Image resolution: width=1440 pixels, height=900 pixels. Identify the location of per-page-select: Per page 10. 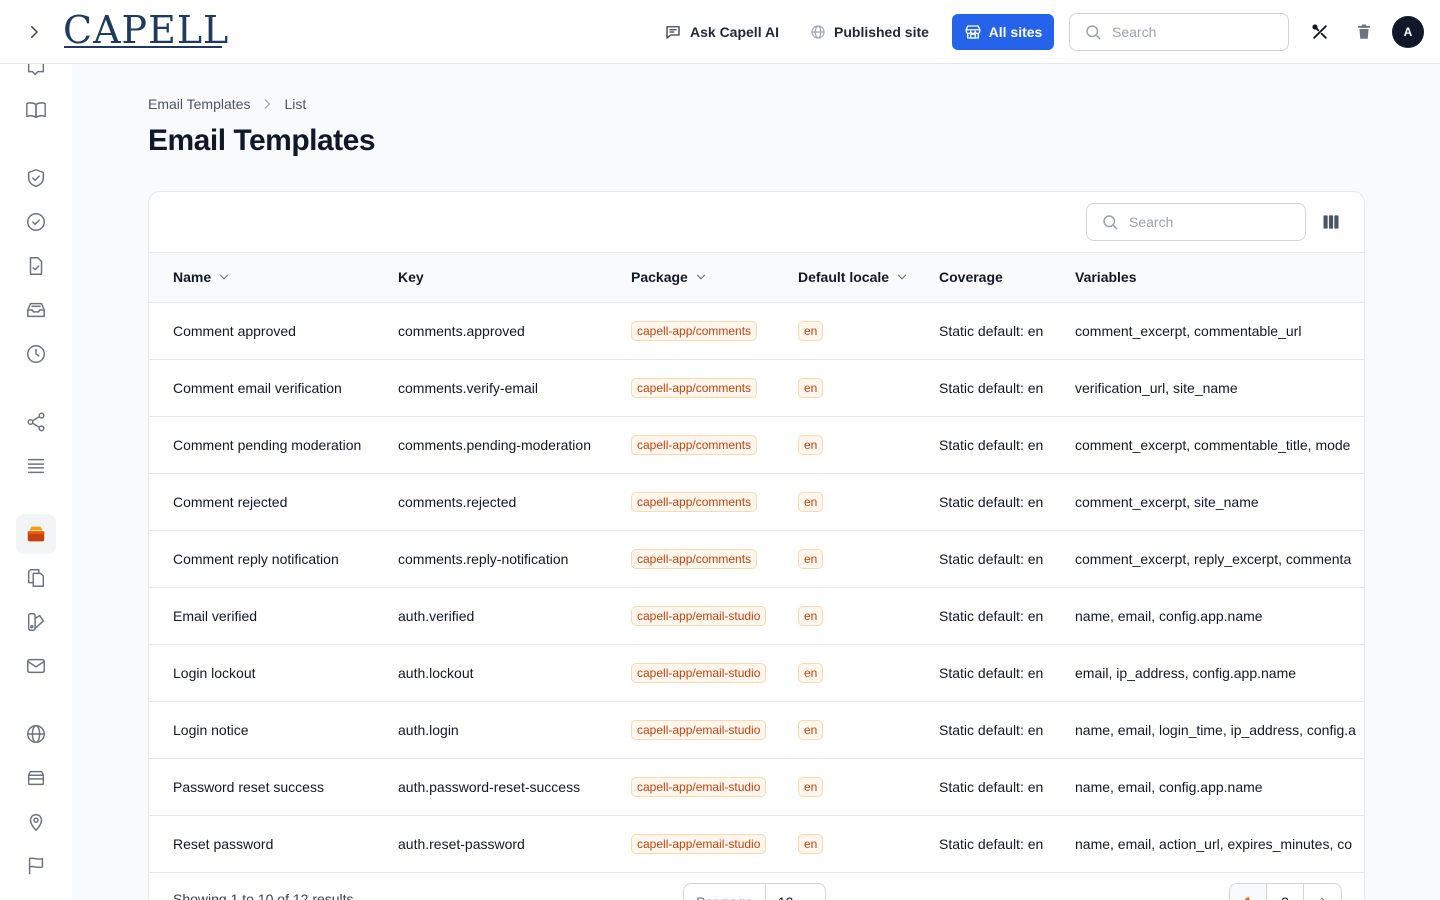
(755, 891).